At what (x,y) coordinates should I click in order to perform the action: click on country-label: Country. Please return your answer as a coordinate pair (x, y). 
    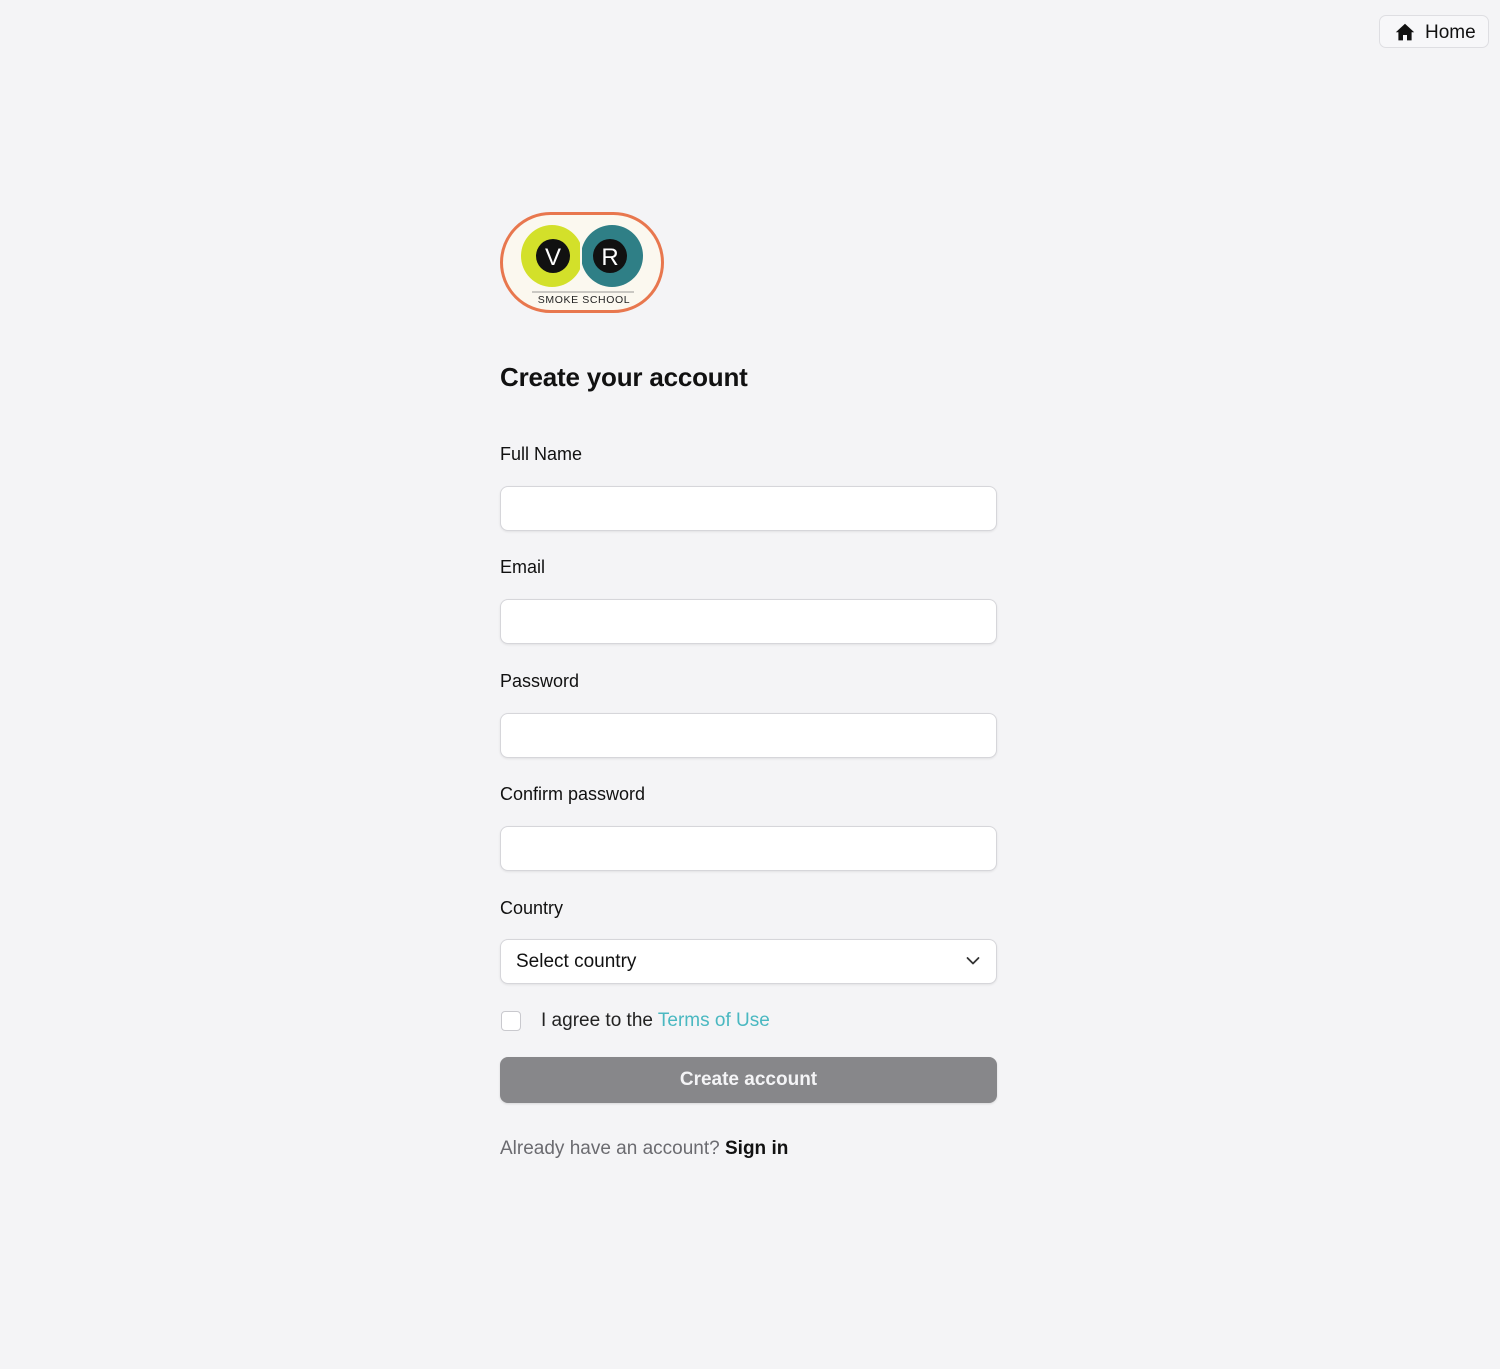
    Looking at the image, I should click on (532, 908).